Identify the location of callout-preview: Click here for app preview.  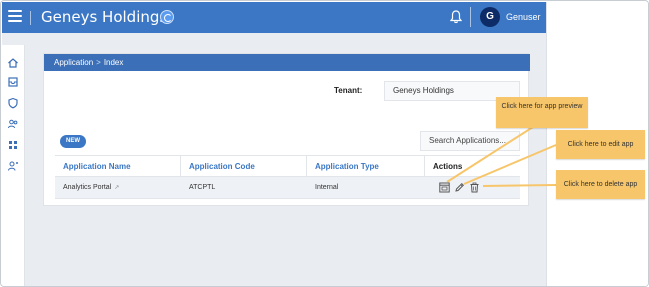
(542, 112).